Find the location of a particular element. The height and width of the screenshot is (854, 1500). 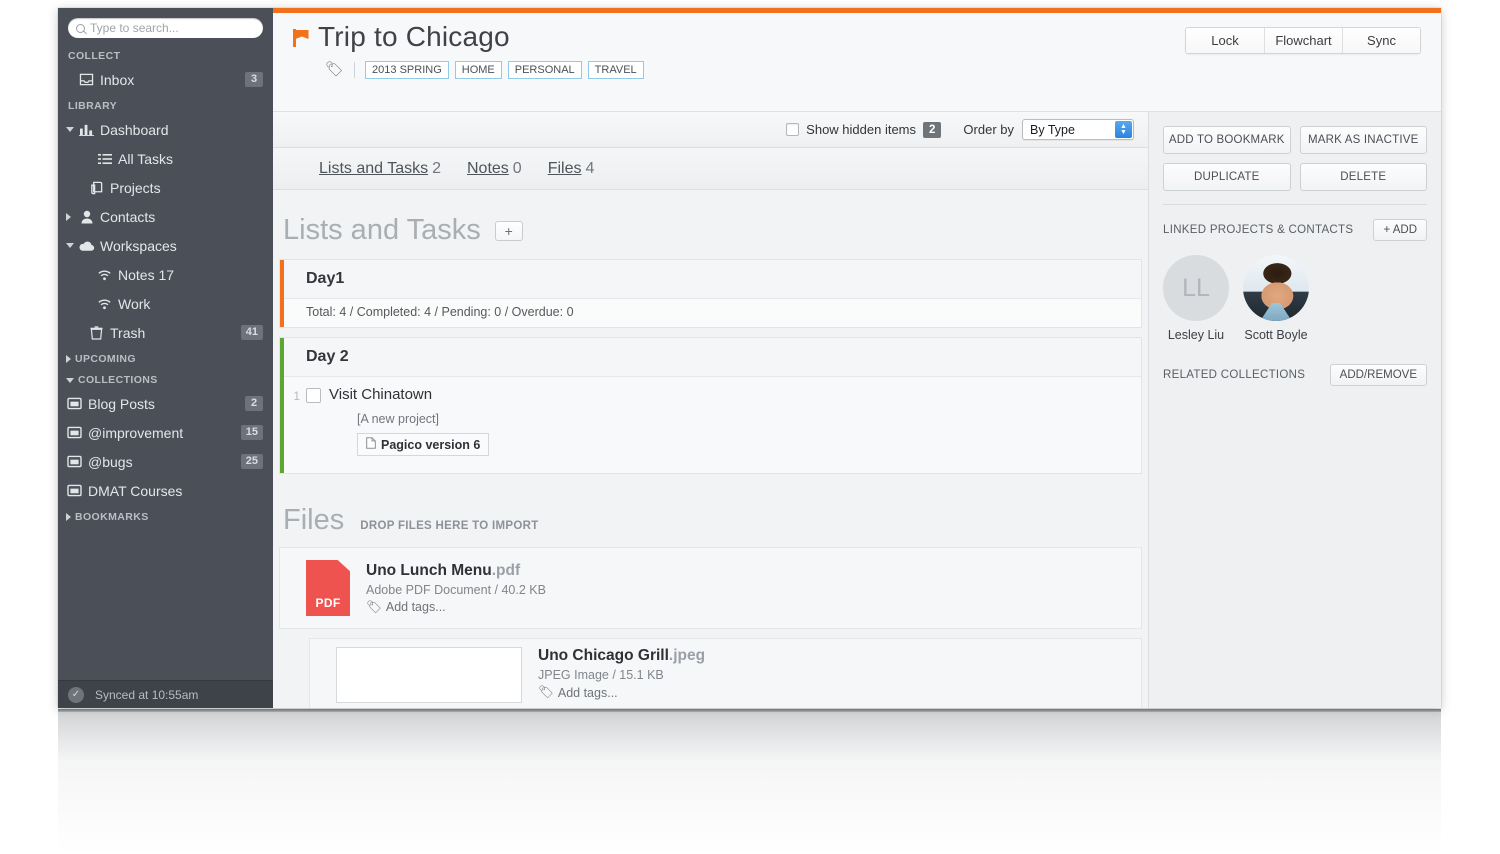

tag-chip: TRAVEL is located at coordinates (615, 70).